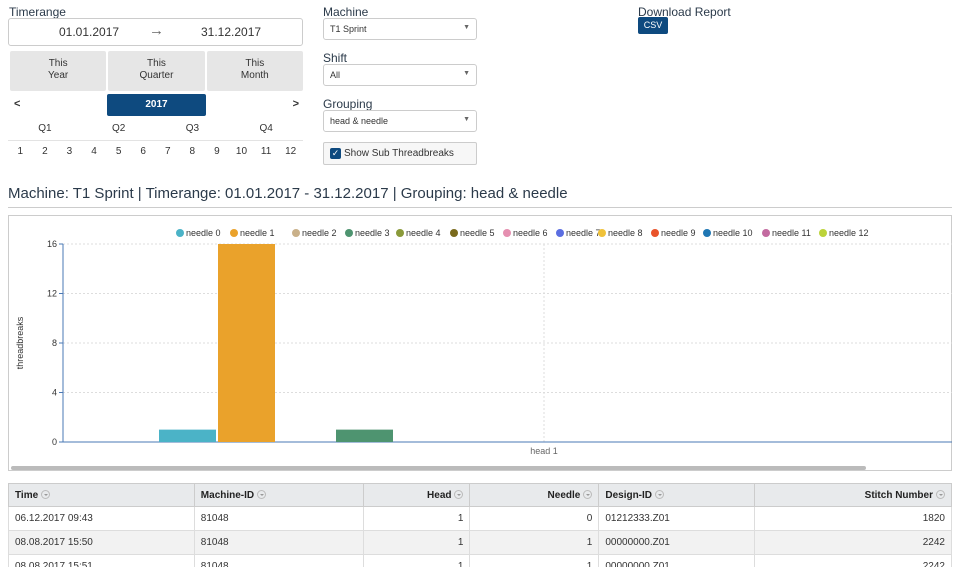 This screenshot has width=963, height=567. What do you see at coordinates (231, 32) in the screenshot?
I see `date-to: 31.12.2017` at bounding box center [231, 32].